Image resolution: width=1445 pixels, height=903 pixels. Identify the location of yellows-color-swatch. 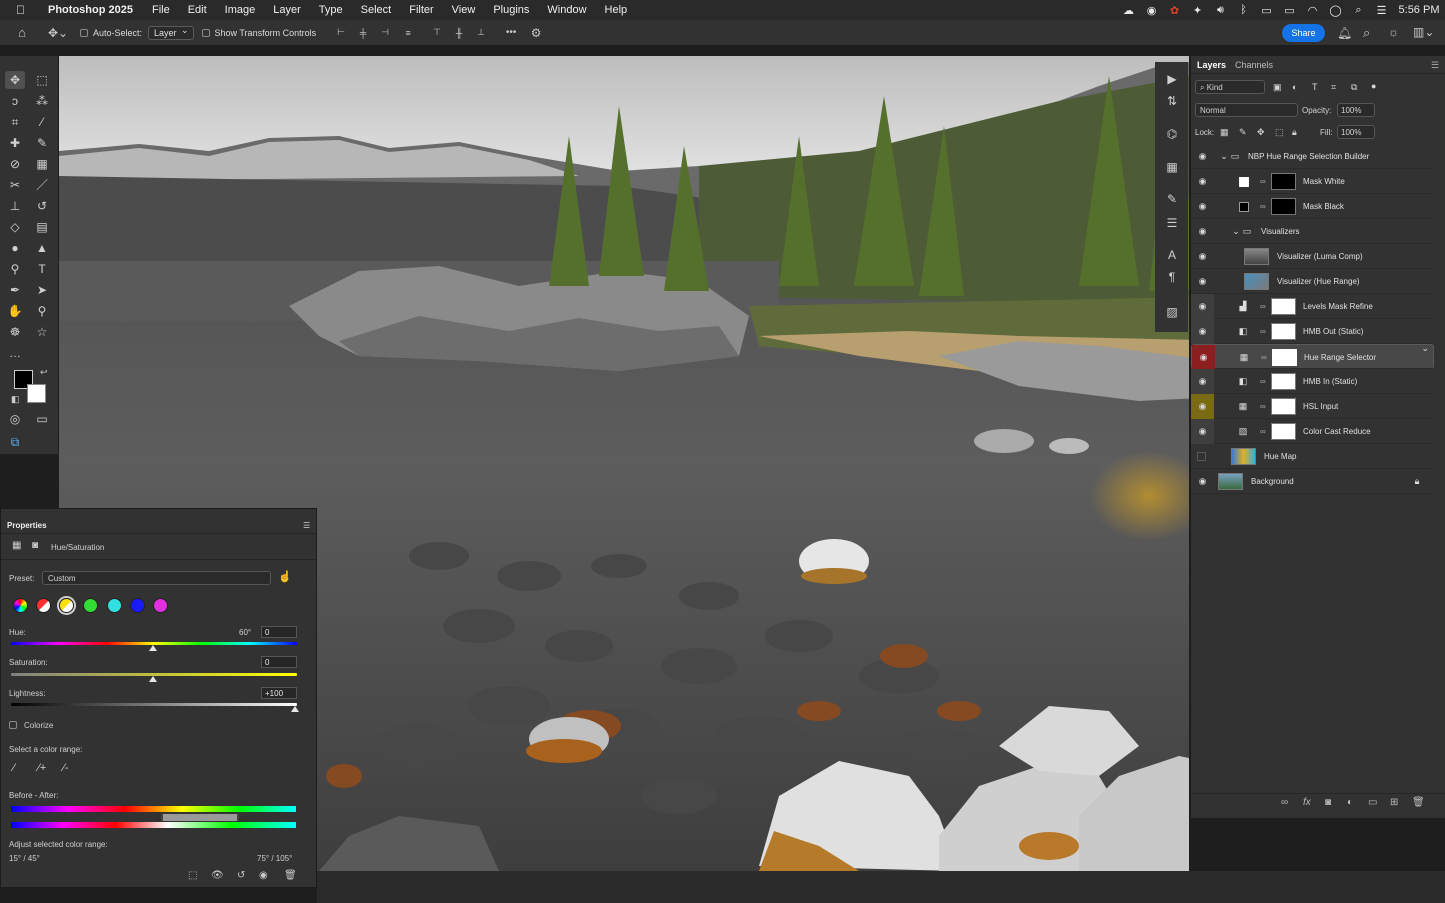
(66, 605).